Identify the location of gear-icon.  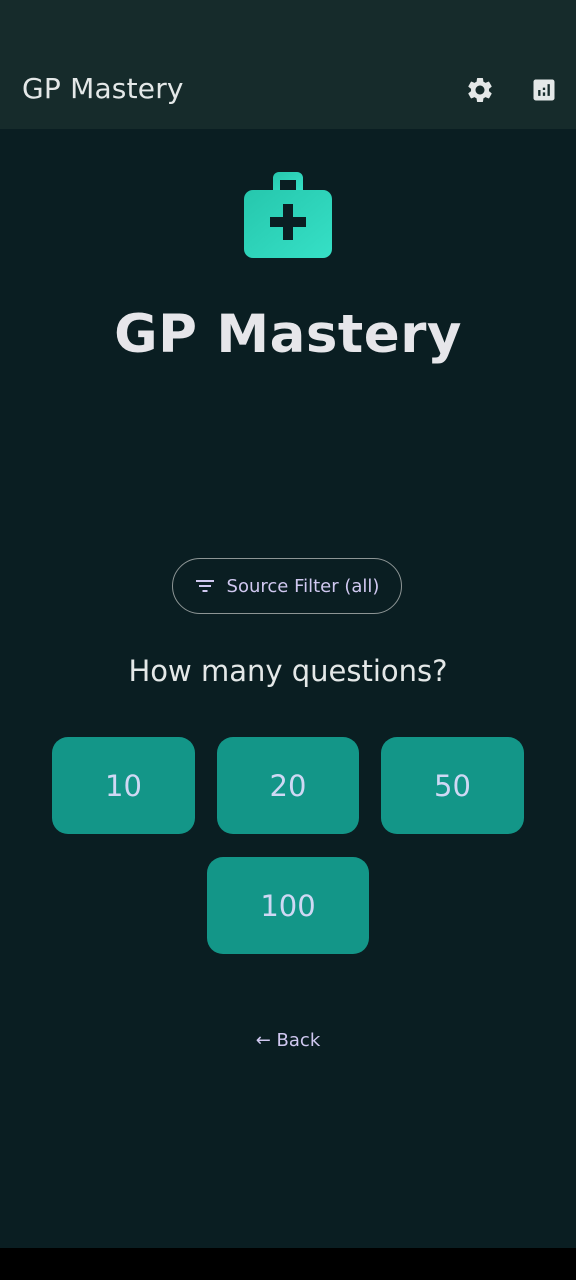
(480, 90).